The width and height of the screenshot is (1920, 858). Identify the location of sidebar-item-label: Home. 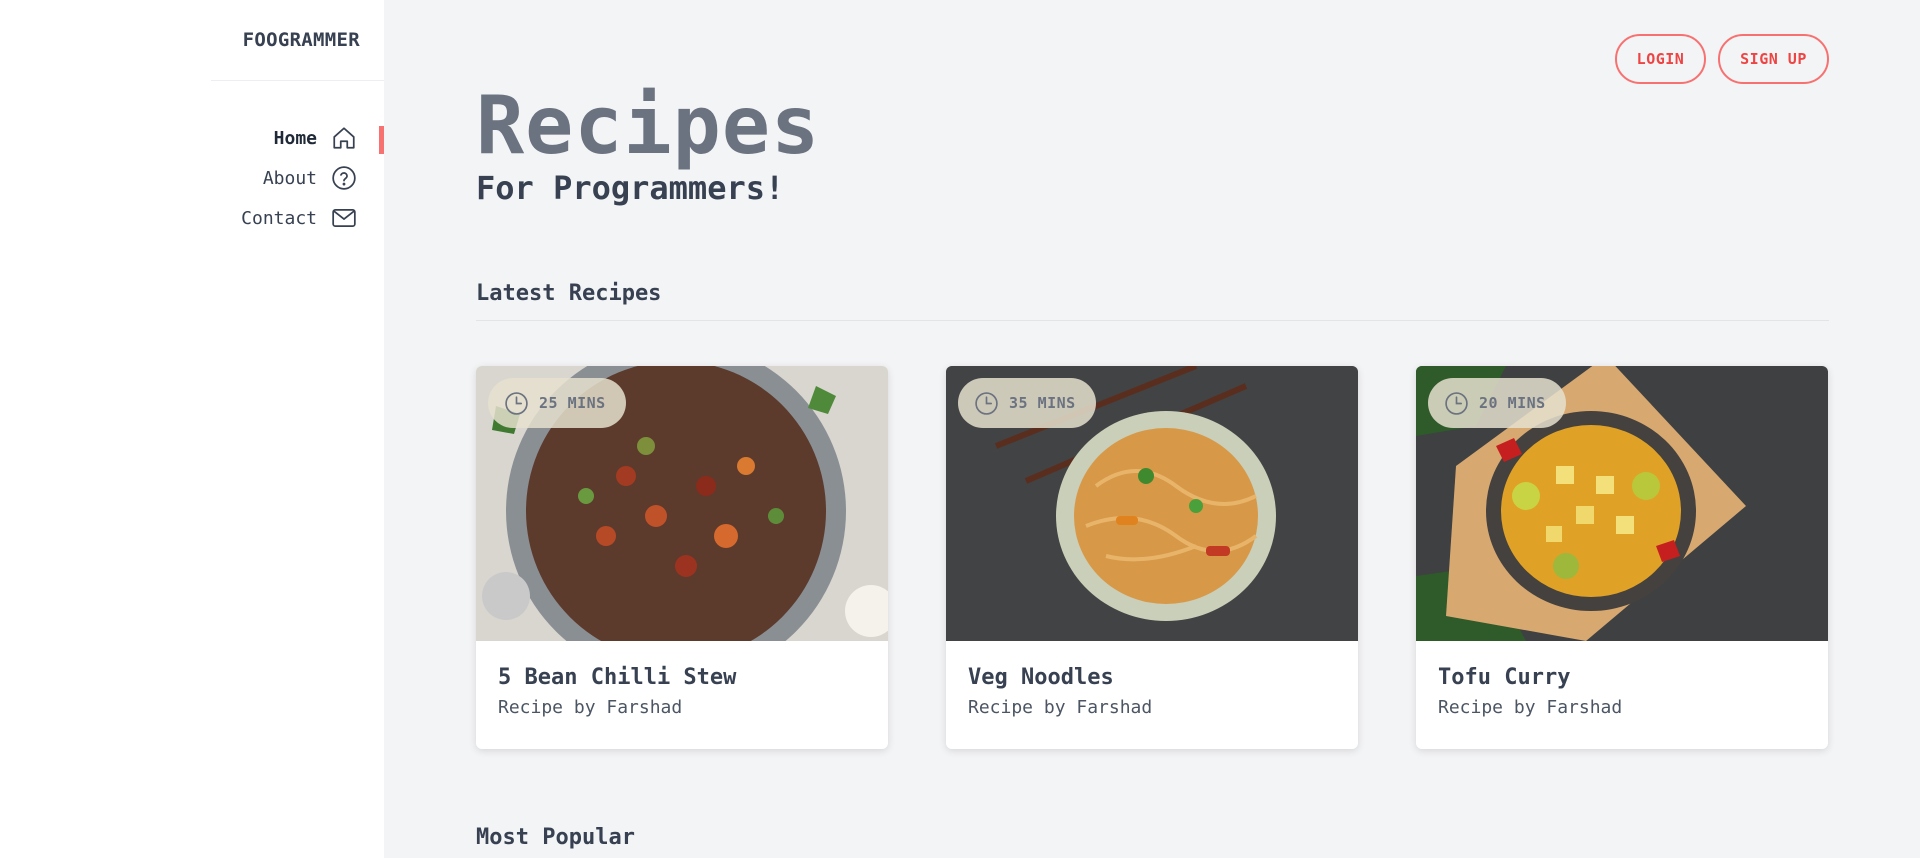
(295, 138).